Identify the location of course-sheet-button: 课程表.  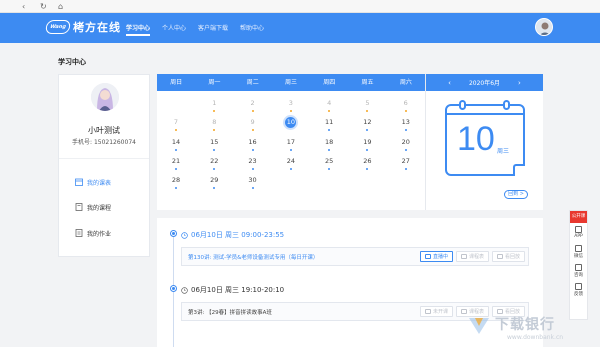
(472, 256).